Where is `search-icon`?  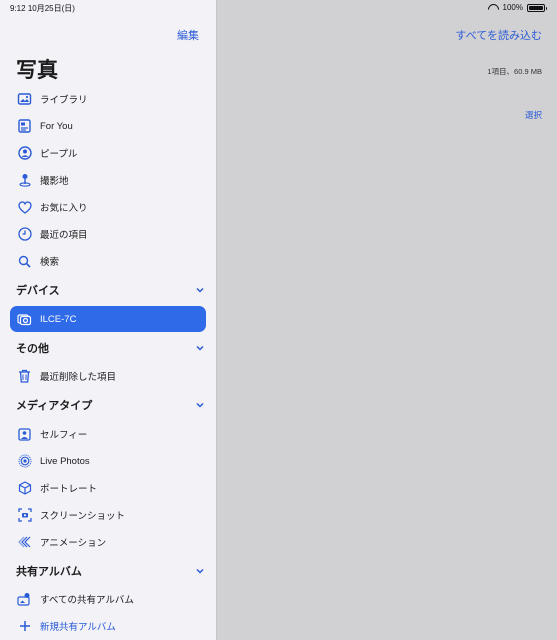 search-icon is located at coordinates (24, 261).